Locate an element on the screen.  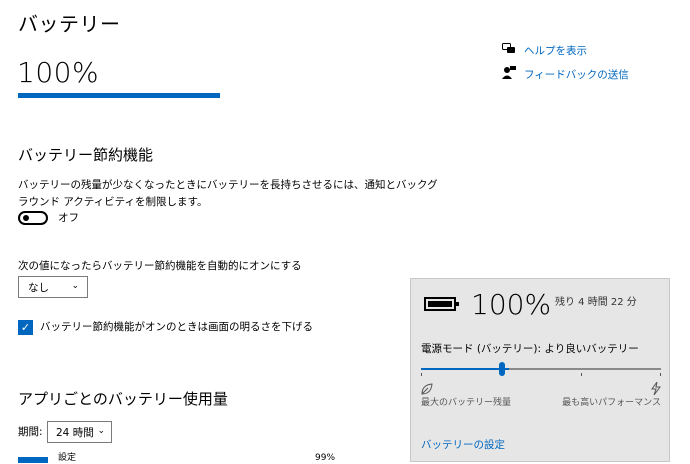
auto-on-label: 次の値になったらバッテリー節約機能を自動的にオンにする is located at coordinates (160, 266).